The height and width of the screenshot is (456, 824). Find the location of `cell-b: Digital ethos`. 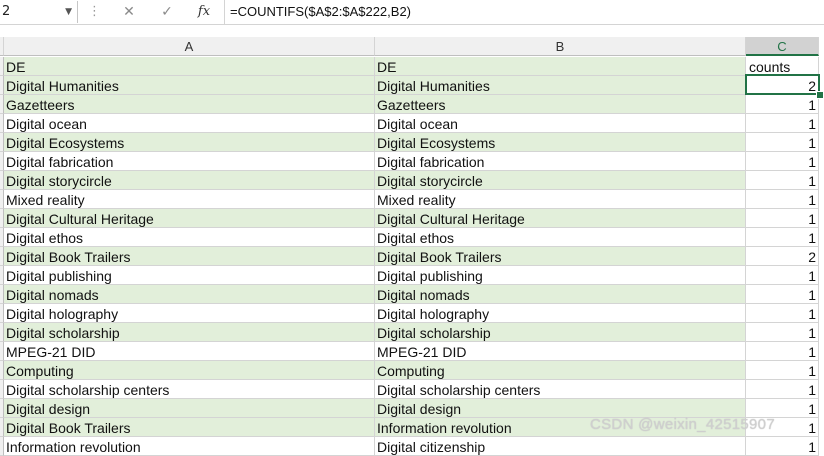

cell-b: Digital ethos is located at coordinates (560, 237).